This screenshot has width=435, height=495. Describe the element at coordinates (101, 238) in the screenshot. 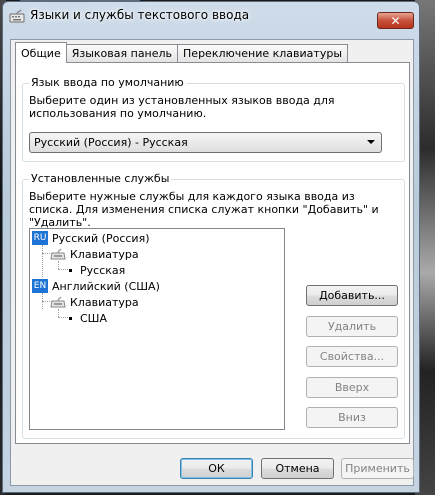

I see `tree-node-label: Русский (Россия)` at that location.